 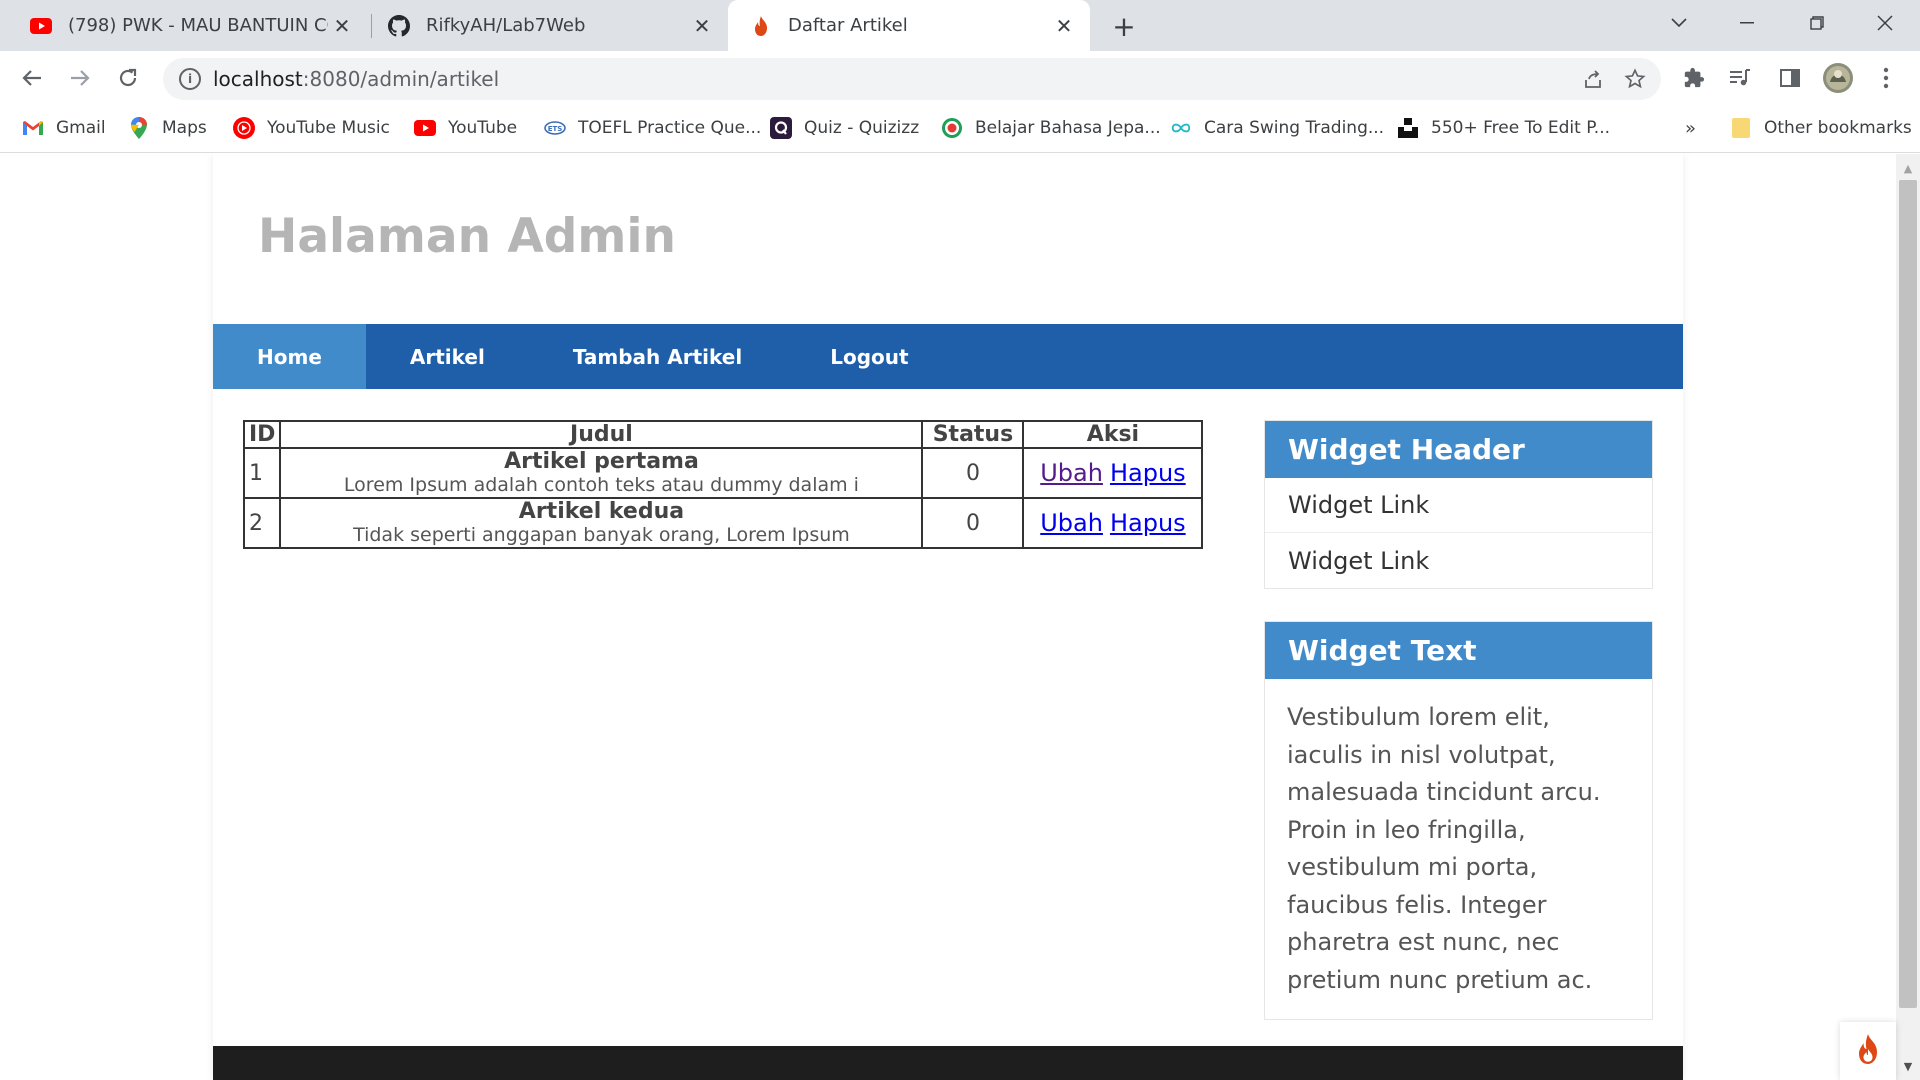 I want to click on tab-daftar-artikel: Daftar Artikel ✕, so click(x=909, y=25).